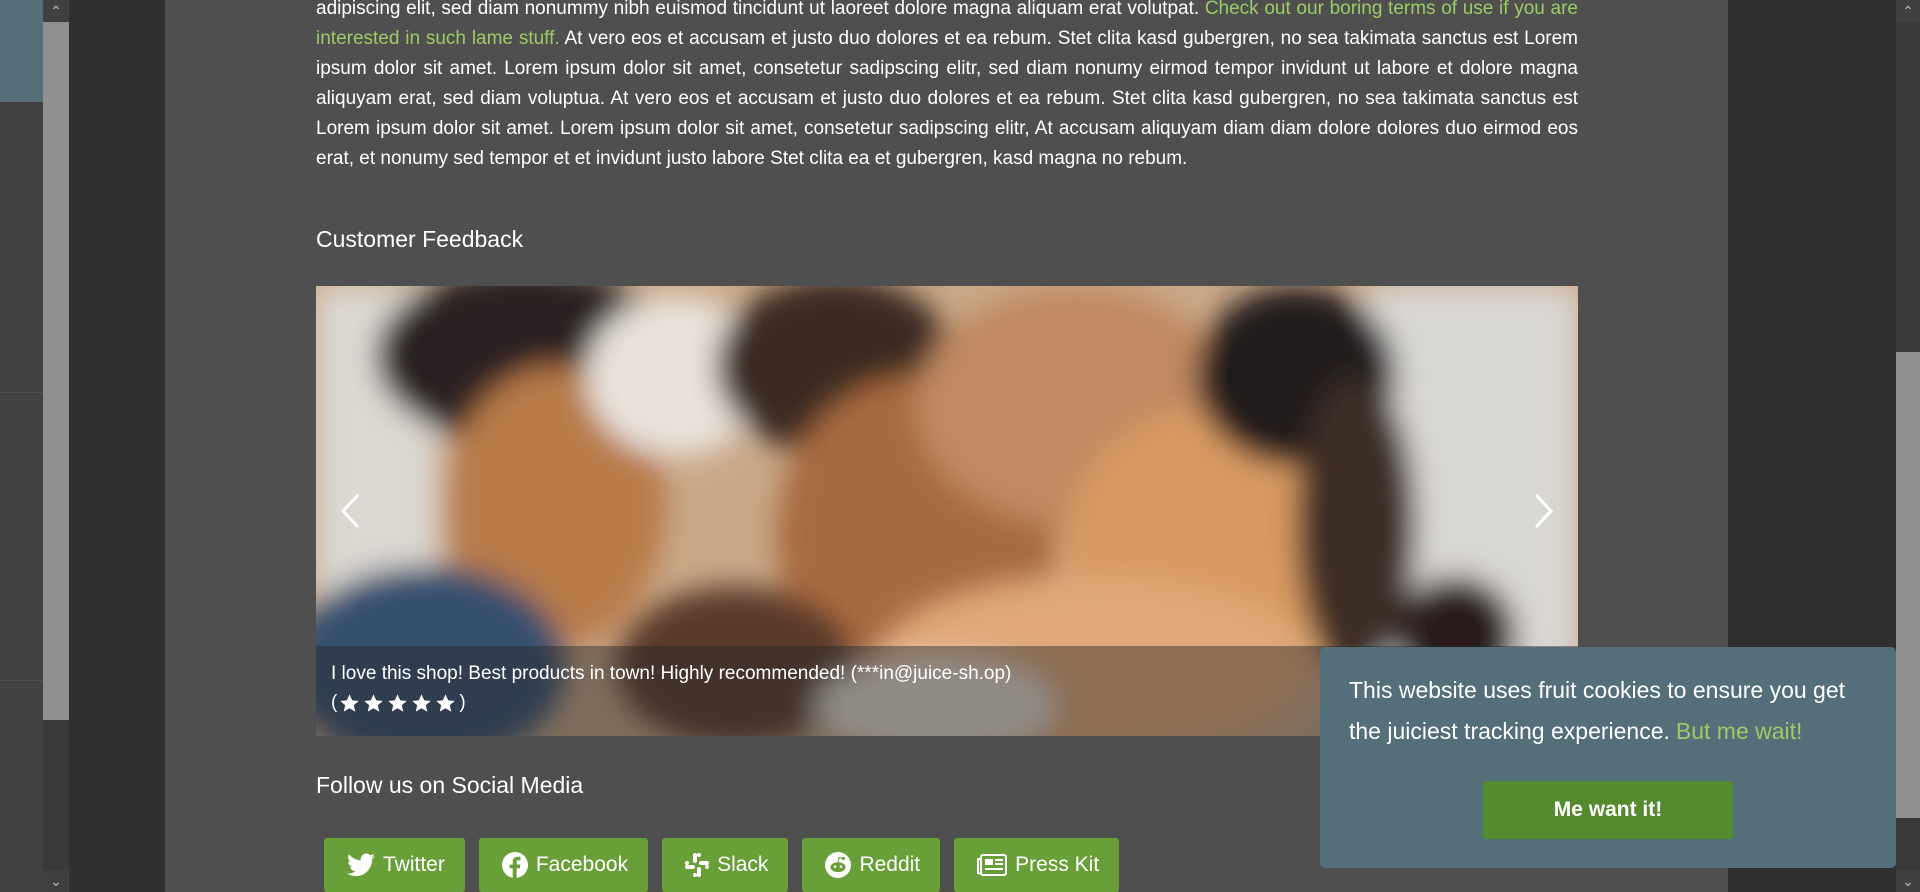 This screenshot has height=892, width=1920. I want to click on facebook-label: Facebook, so click(582, 864).